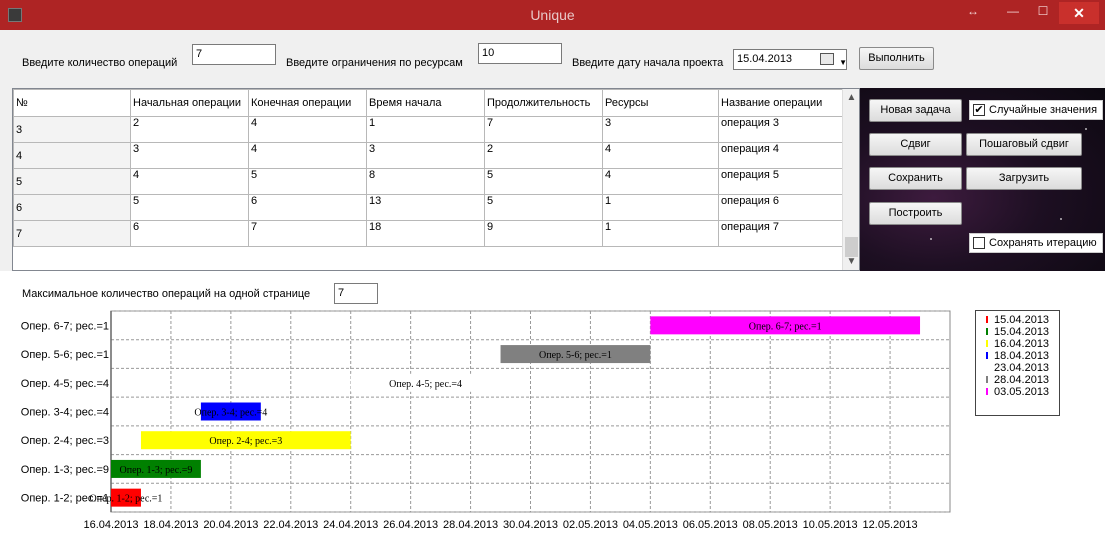 The width and height of the screenshot is (1105, 535). Describe the element at coordinates (765, 59) in the screenshot. I see `start-date-value: 15.04.2013` at that location.